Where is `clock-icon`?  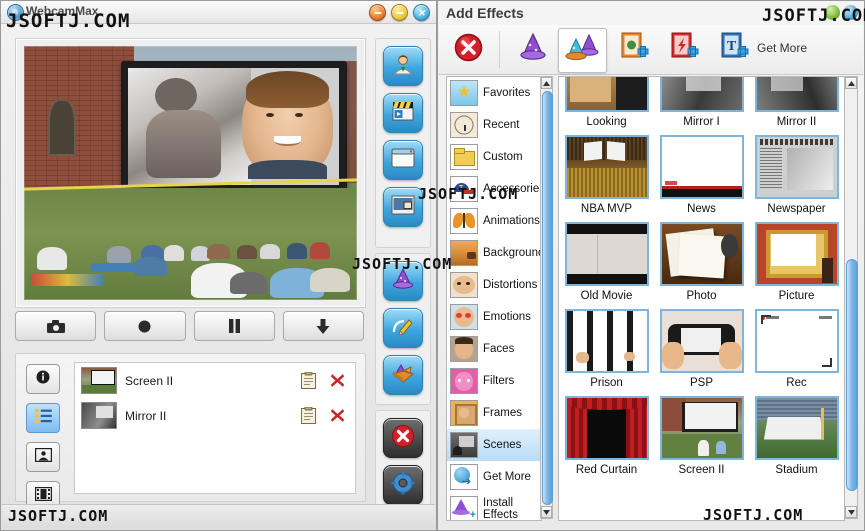
clock-icon is located at coordinates (464, 125).